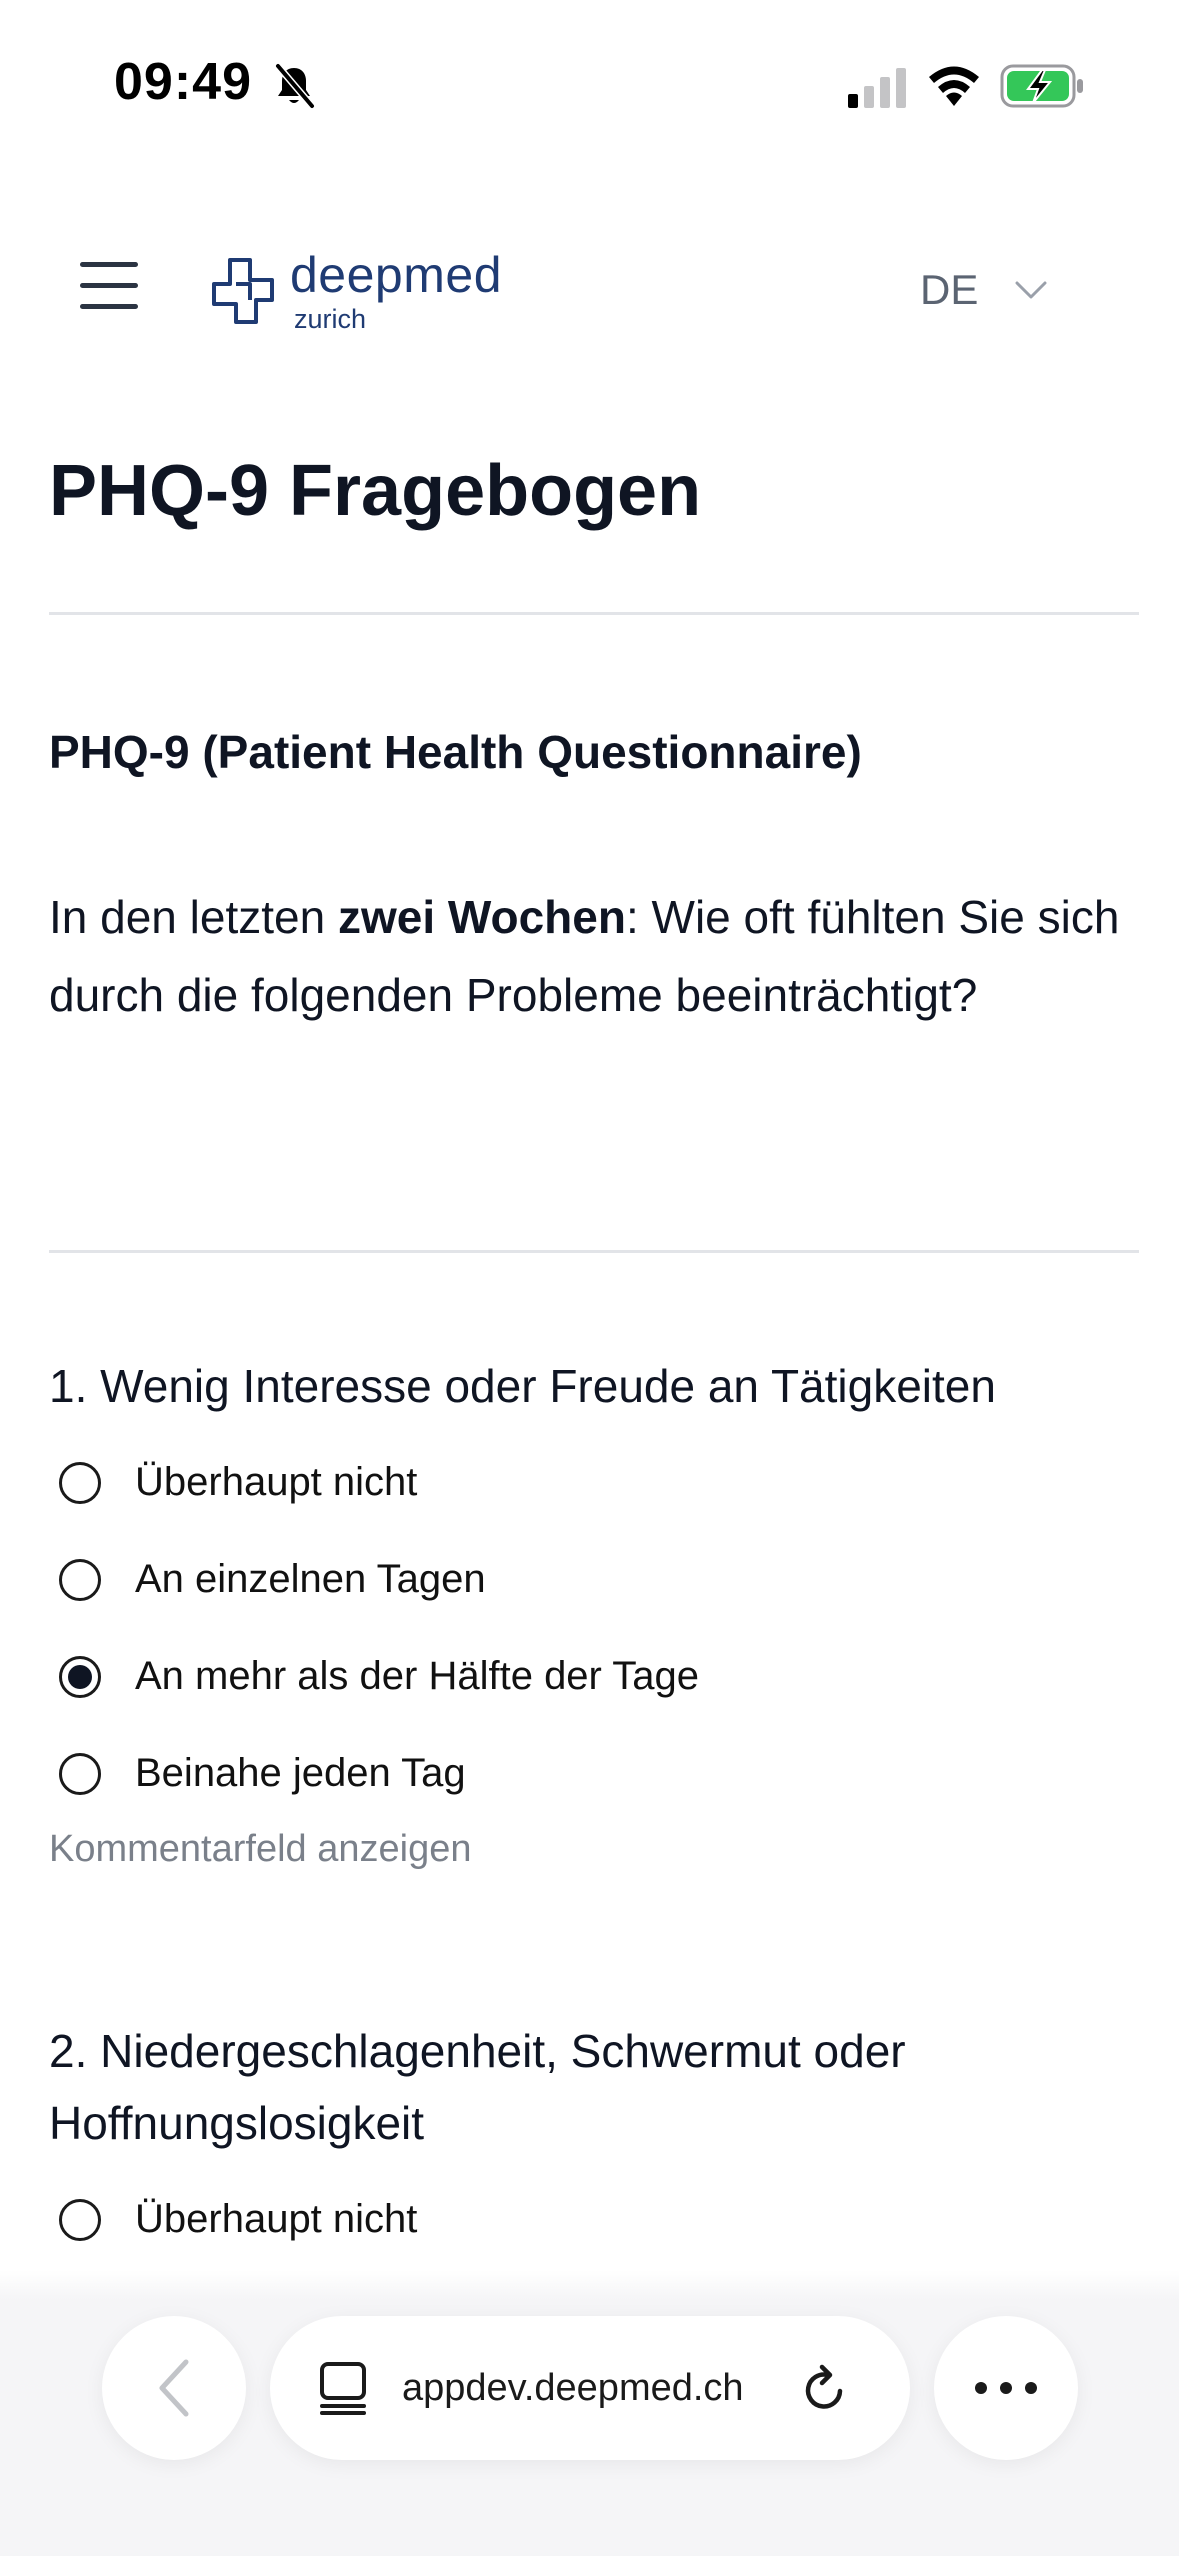 The image size is (1179, 2556). Describe the element at coordinates (594, 1579) in the screenshot. I see `radio-option: An einzelnen Tagen` at that location.